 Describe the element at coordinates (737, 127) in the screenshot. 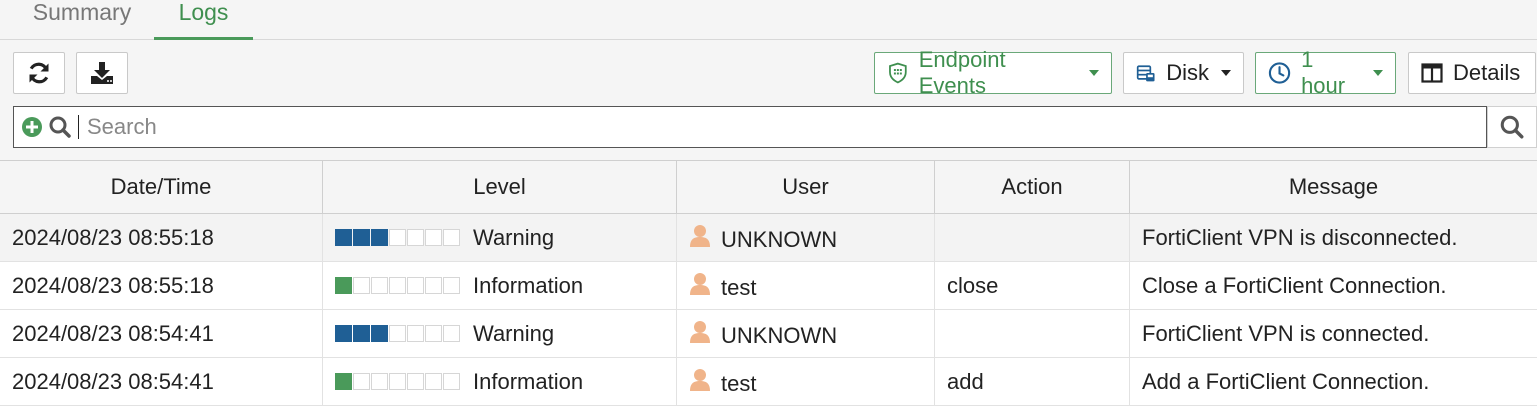

I see `search-input` at that location.